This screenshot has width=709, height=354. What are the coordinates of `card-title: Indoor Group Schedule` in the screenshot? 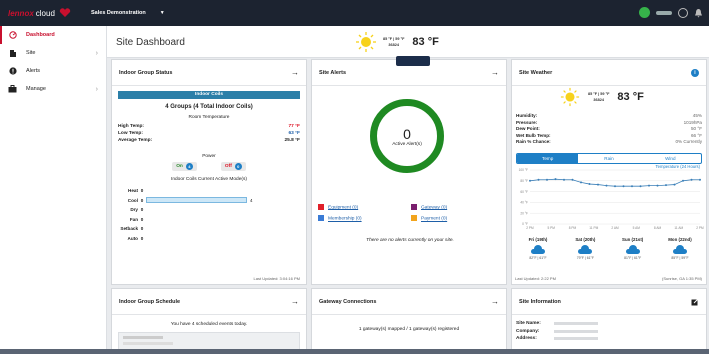 It's located at (150, 301).